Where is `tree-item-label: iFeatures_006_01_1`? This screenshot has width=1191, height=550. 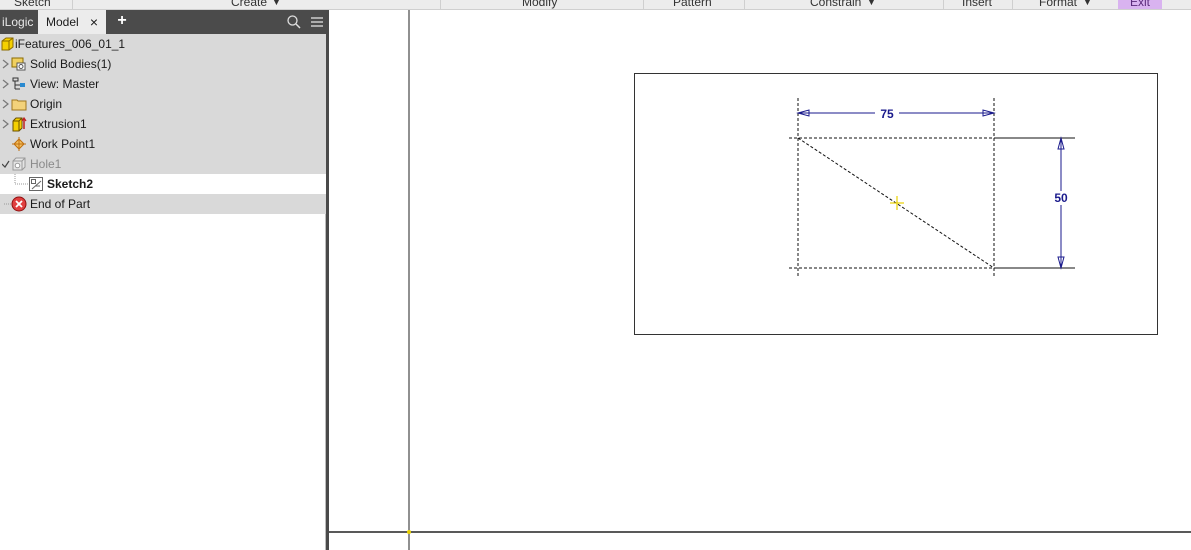
tree-item-label: iFeatures_006_01_1 is located at coordinates (70, 44).